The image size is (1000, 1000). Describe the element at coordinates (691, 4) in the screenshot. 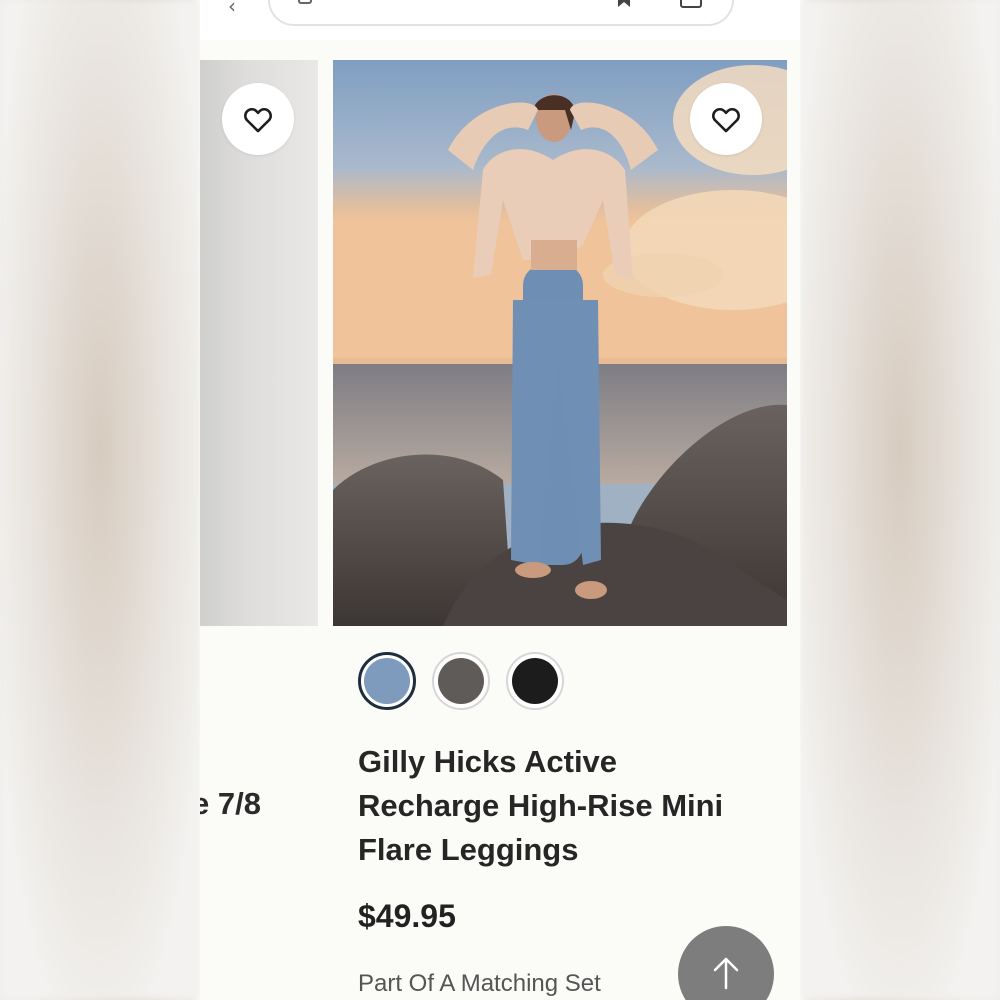

I see `tab-switcher-icon` at that location.